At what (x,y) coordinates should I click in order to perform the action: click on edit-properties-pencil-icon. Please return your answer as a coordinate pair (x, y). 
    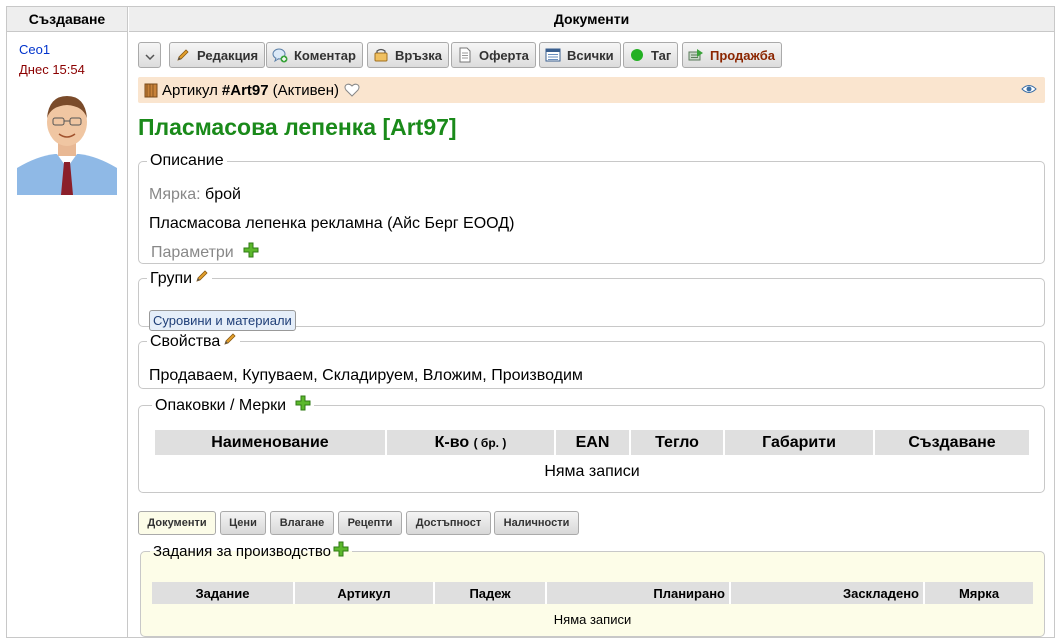
    Looking at the image, I should click on (230, 341).